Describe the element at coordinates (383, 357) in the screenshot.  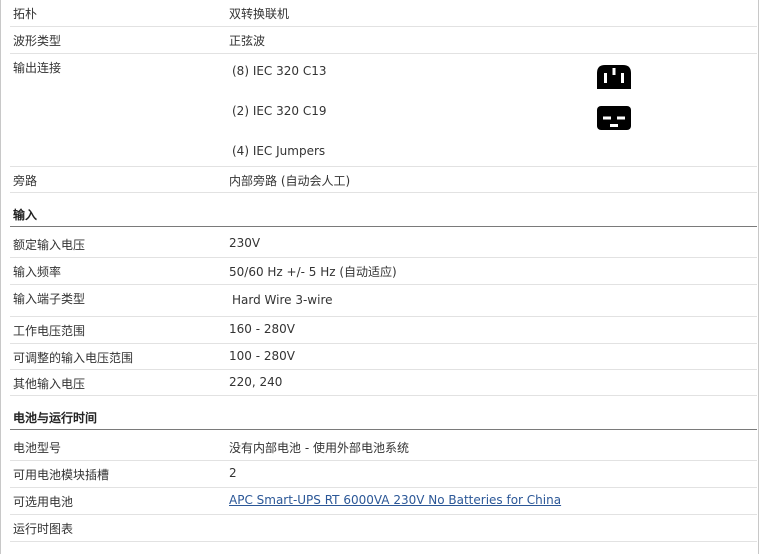
I see `spec-row: 可调整的输入电压范围 100 - 280V` at that location.